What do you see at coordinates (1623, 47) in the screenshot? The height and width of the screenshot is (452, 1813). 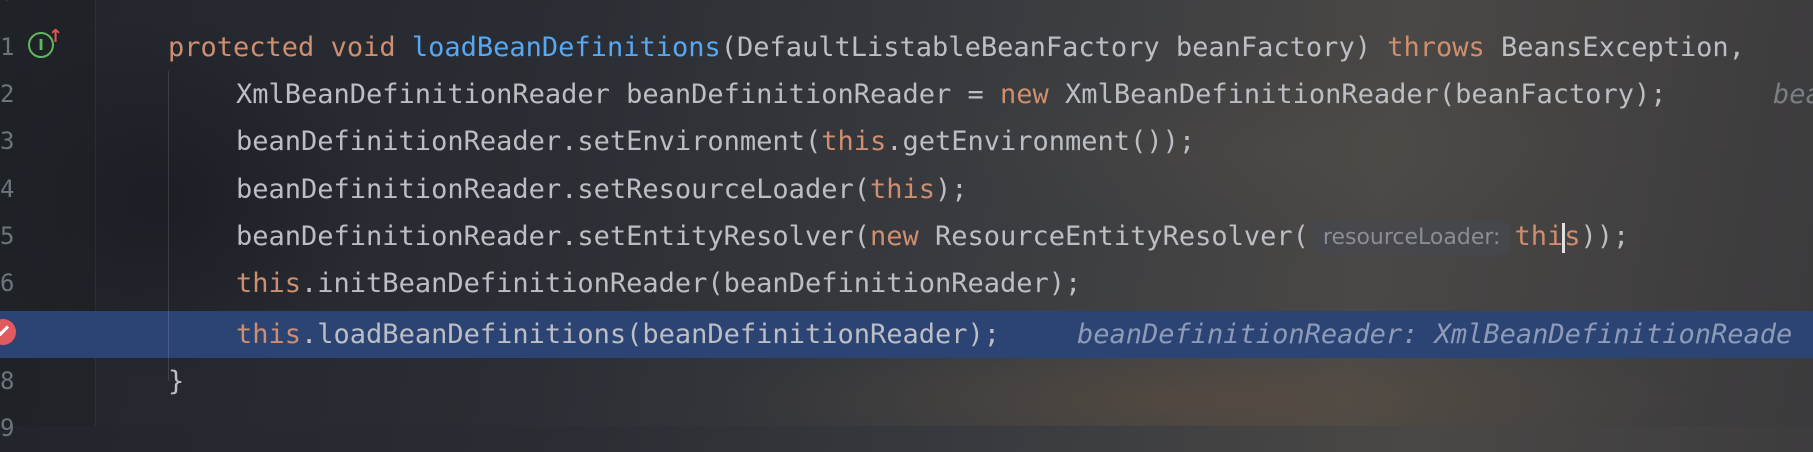 I see `code-token: BeansException,` at bounding box center [1623, 47].